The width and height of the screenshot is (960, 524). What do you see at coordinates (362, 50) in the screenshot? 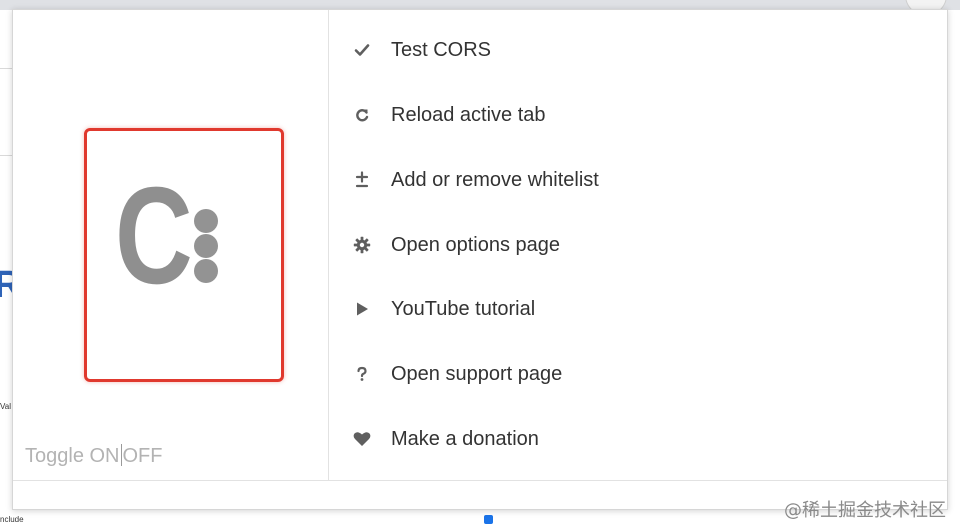
I see `check-icon` at bounding box center [362, 50].